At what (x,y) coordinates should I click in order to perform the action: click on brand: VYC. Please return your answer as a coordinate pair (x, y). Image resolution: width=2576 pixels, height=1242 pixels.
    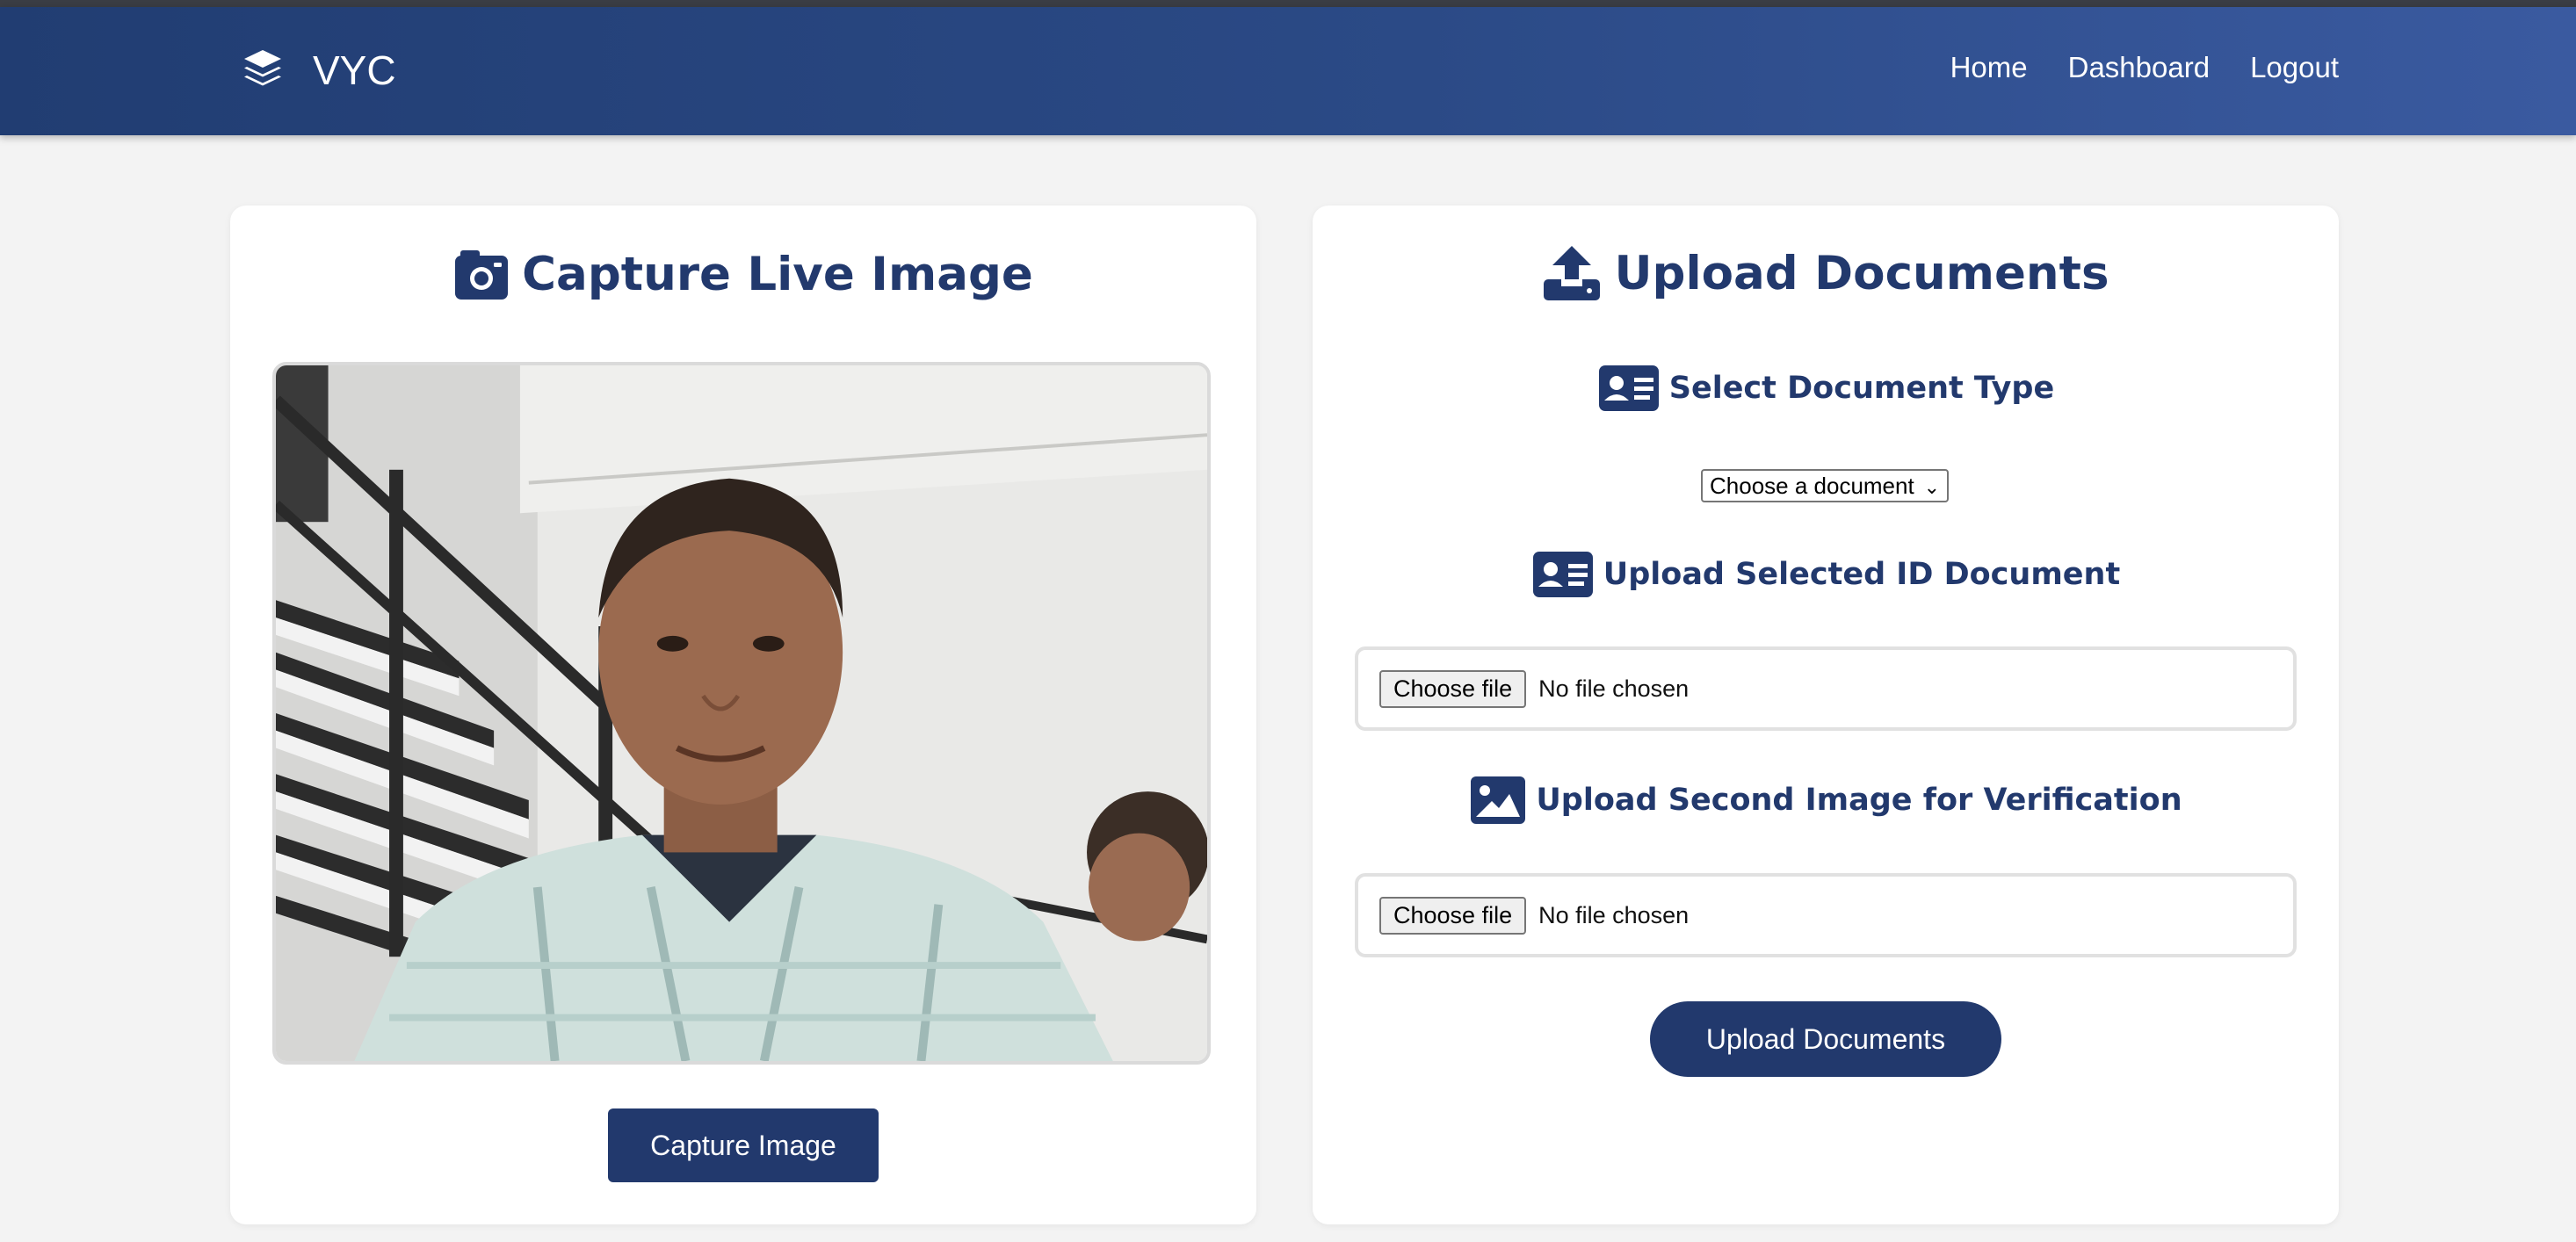
    Looking at the image, I should click on (317, 70).